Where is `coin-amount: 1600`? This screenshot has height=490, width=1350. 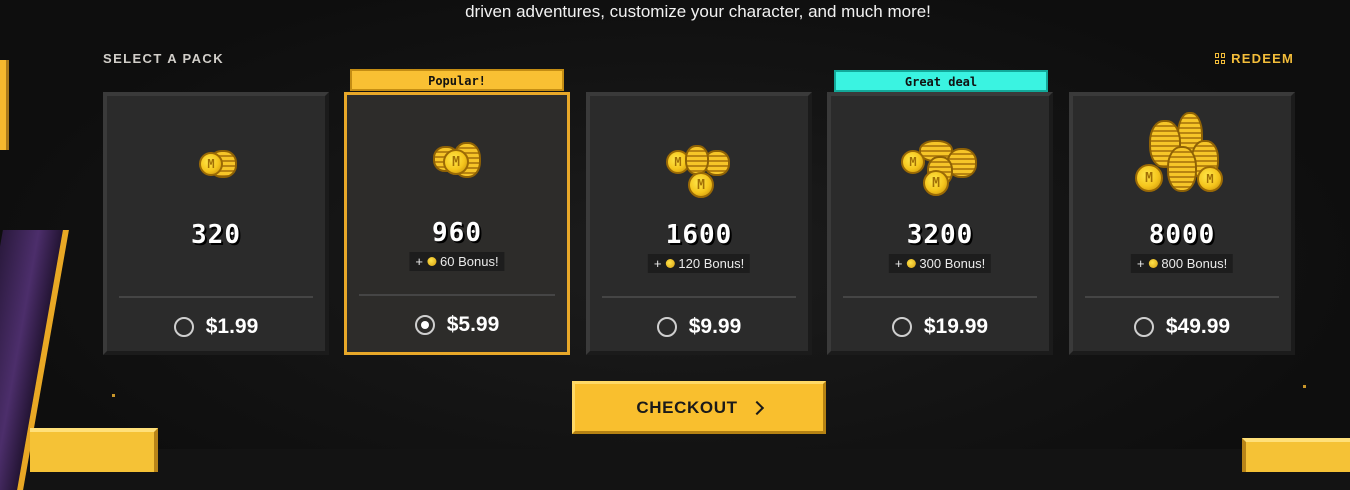
coin-amount: 1600 is located at coordinates (699, 235).